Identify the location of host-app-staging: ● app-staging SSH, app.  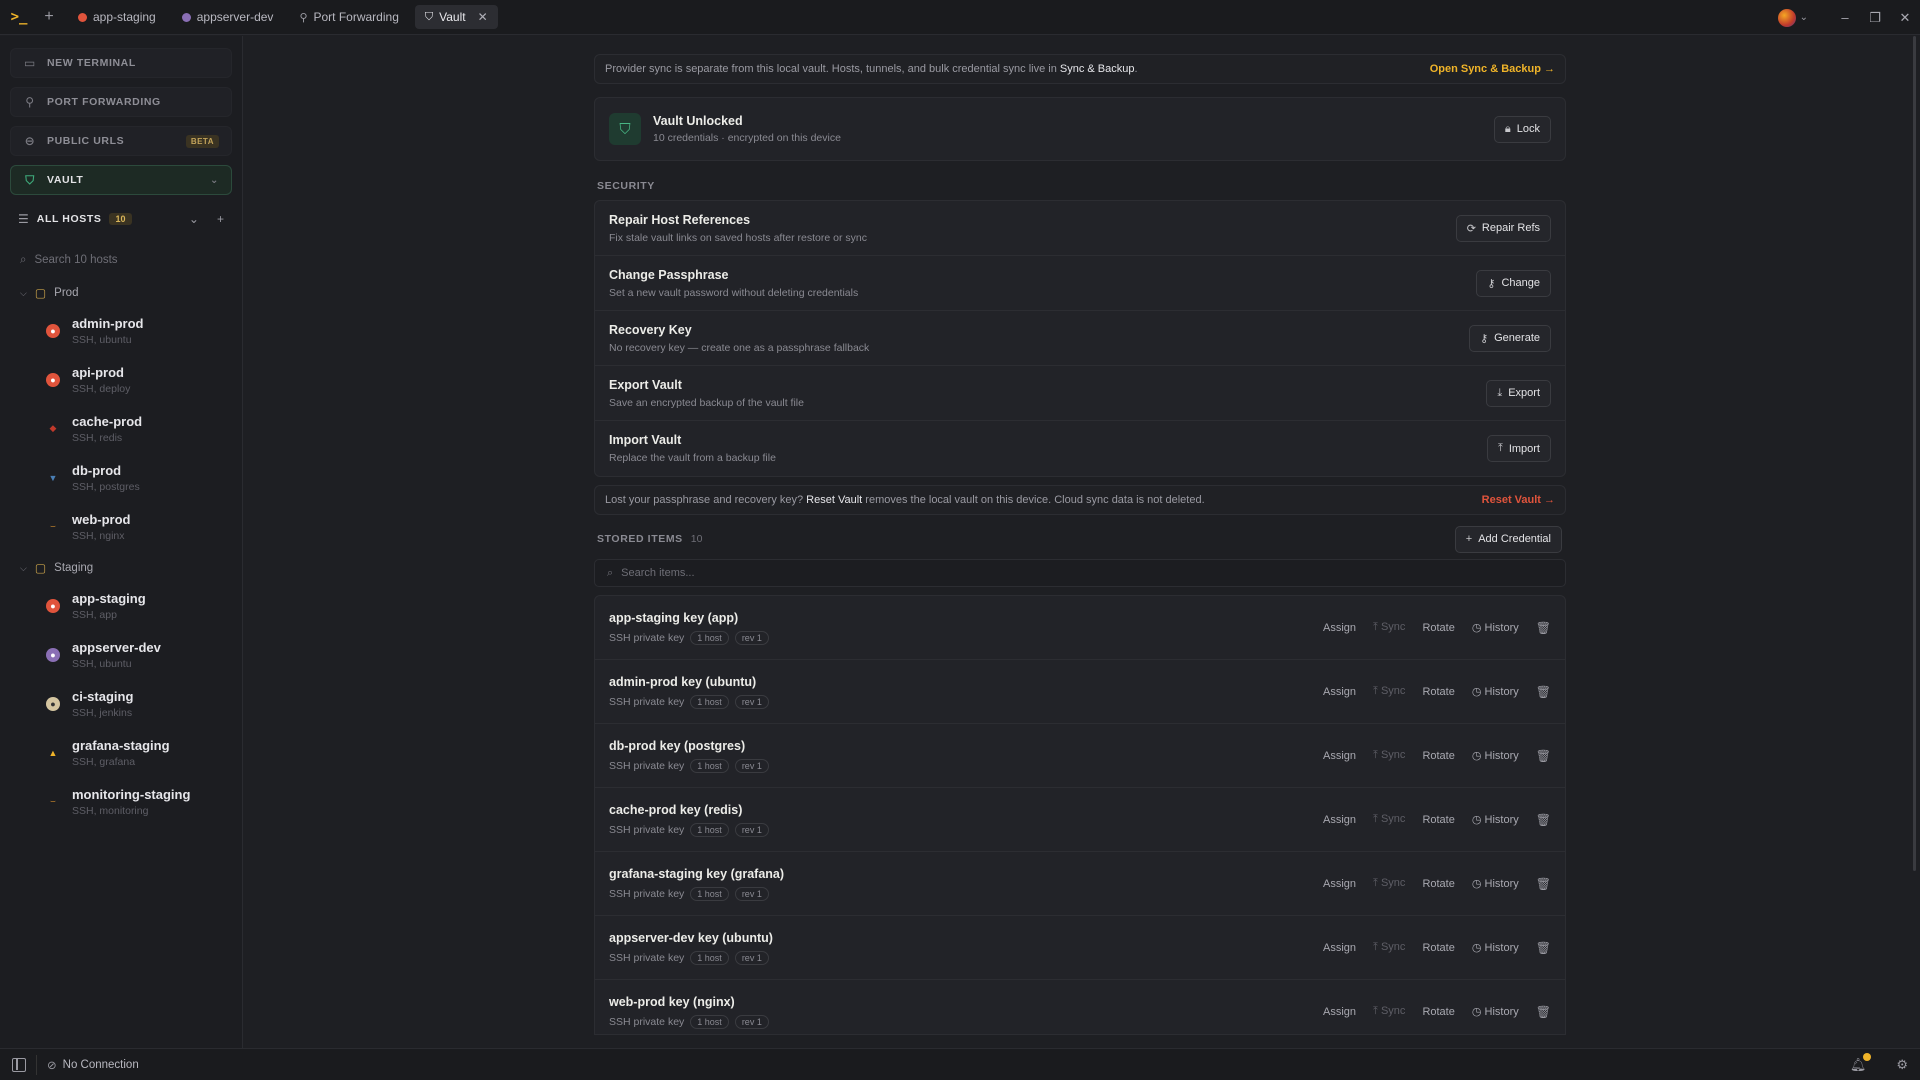
(121, 605).